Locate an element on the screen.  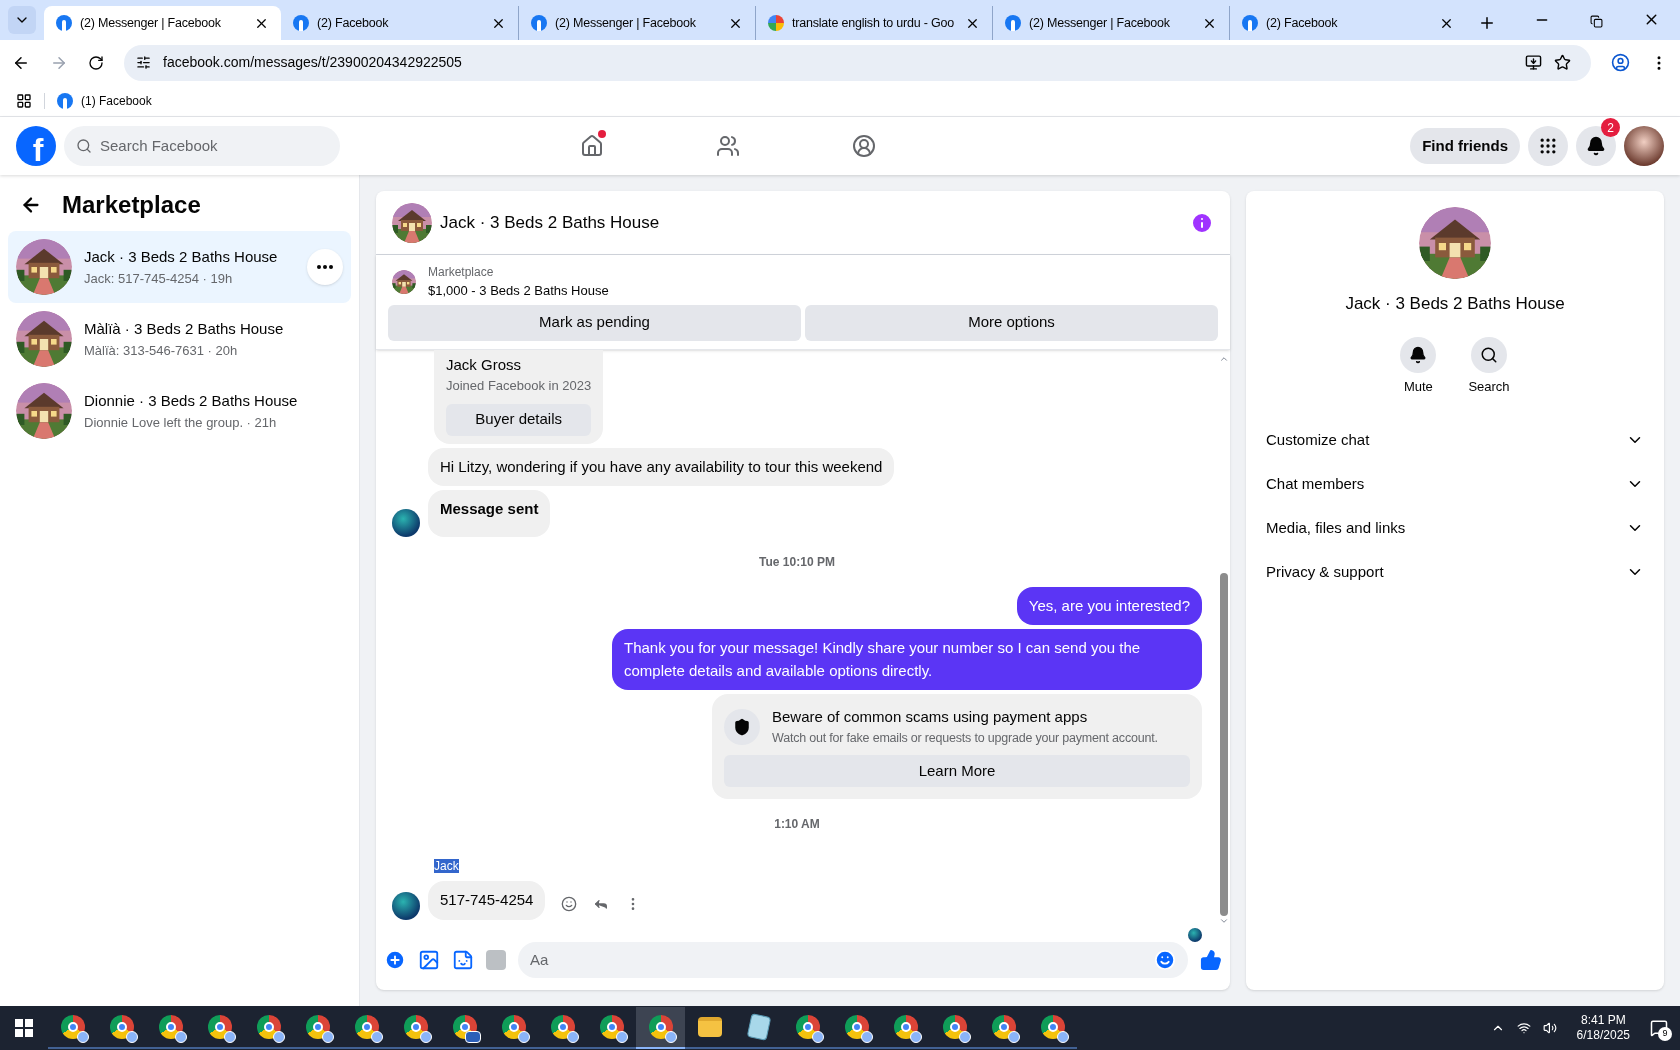
ellipsis-icon is located at coordinates (325, 267).